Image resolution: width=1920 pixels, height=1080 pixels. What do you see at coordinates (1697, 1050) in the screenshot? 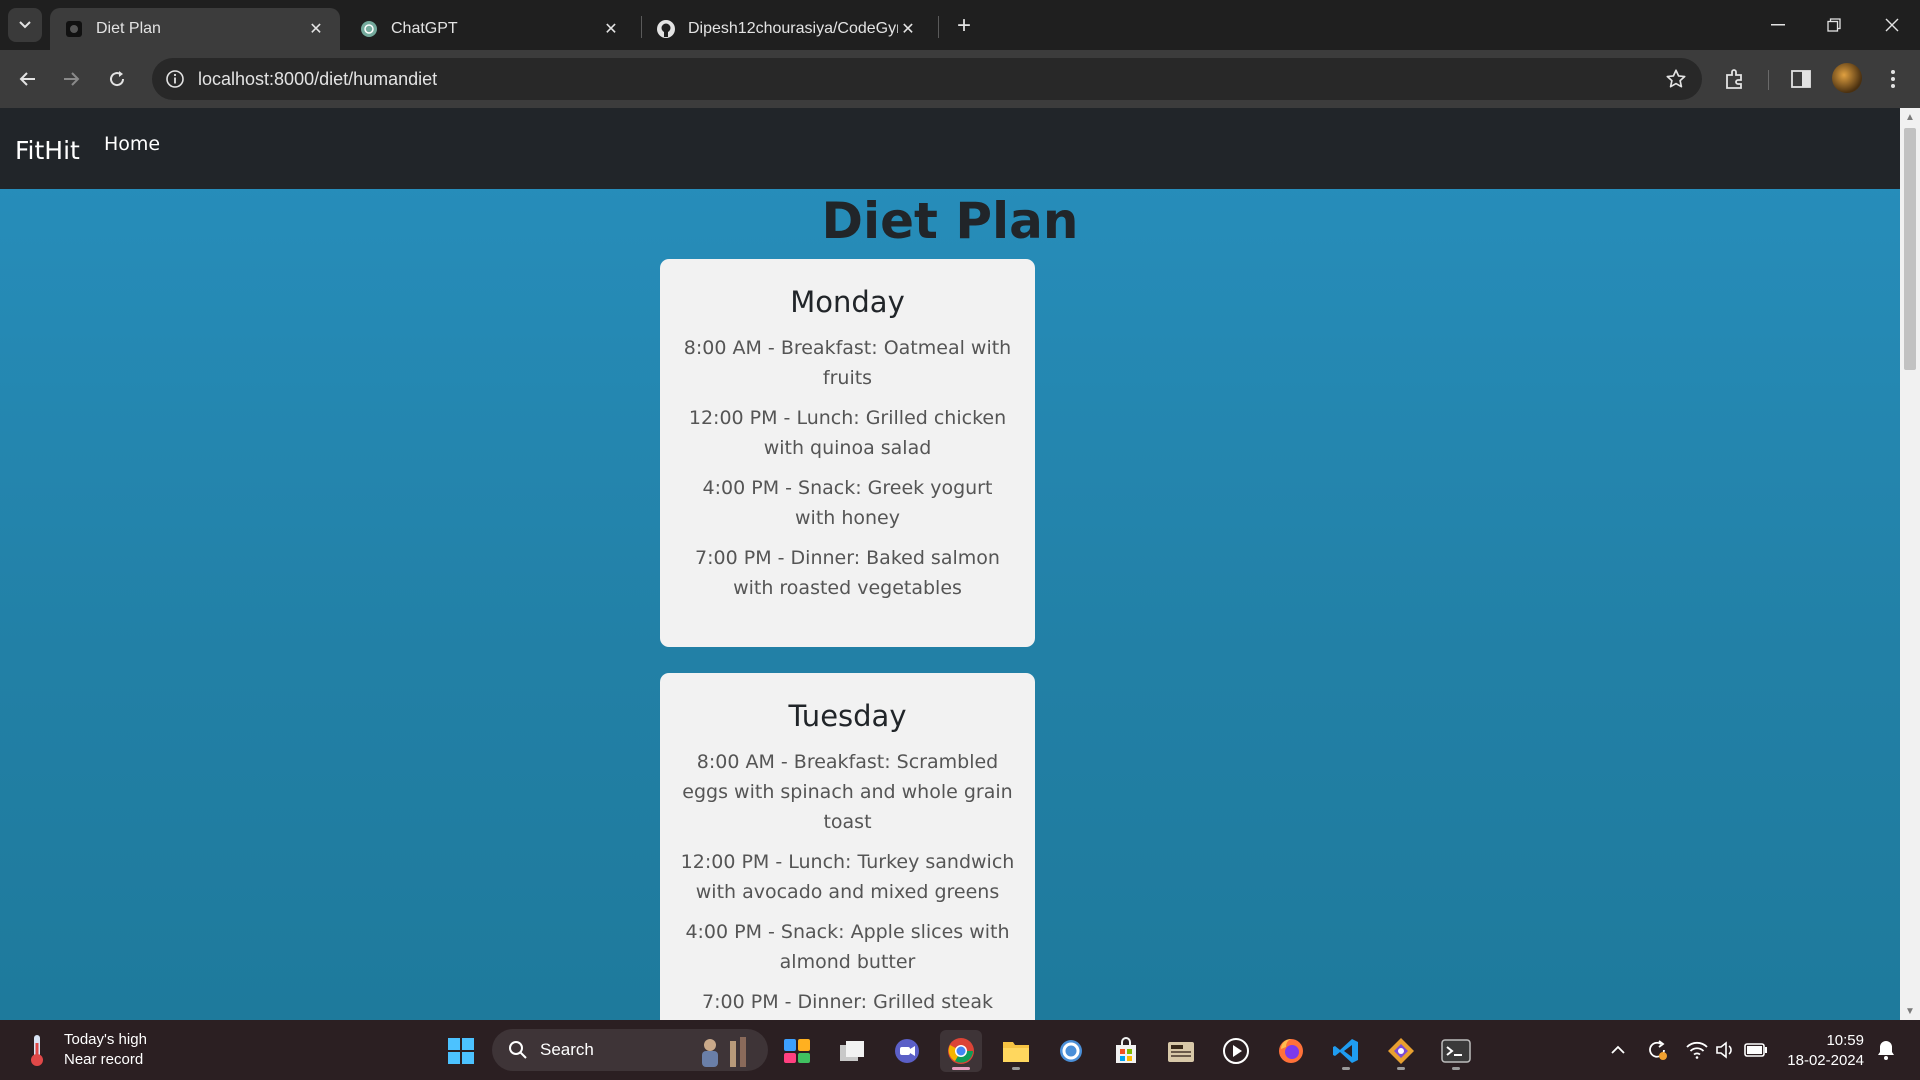
I see `wifi-icon` at bounding box center [1697, 1050].